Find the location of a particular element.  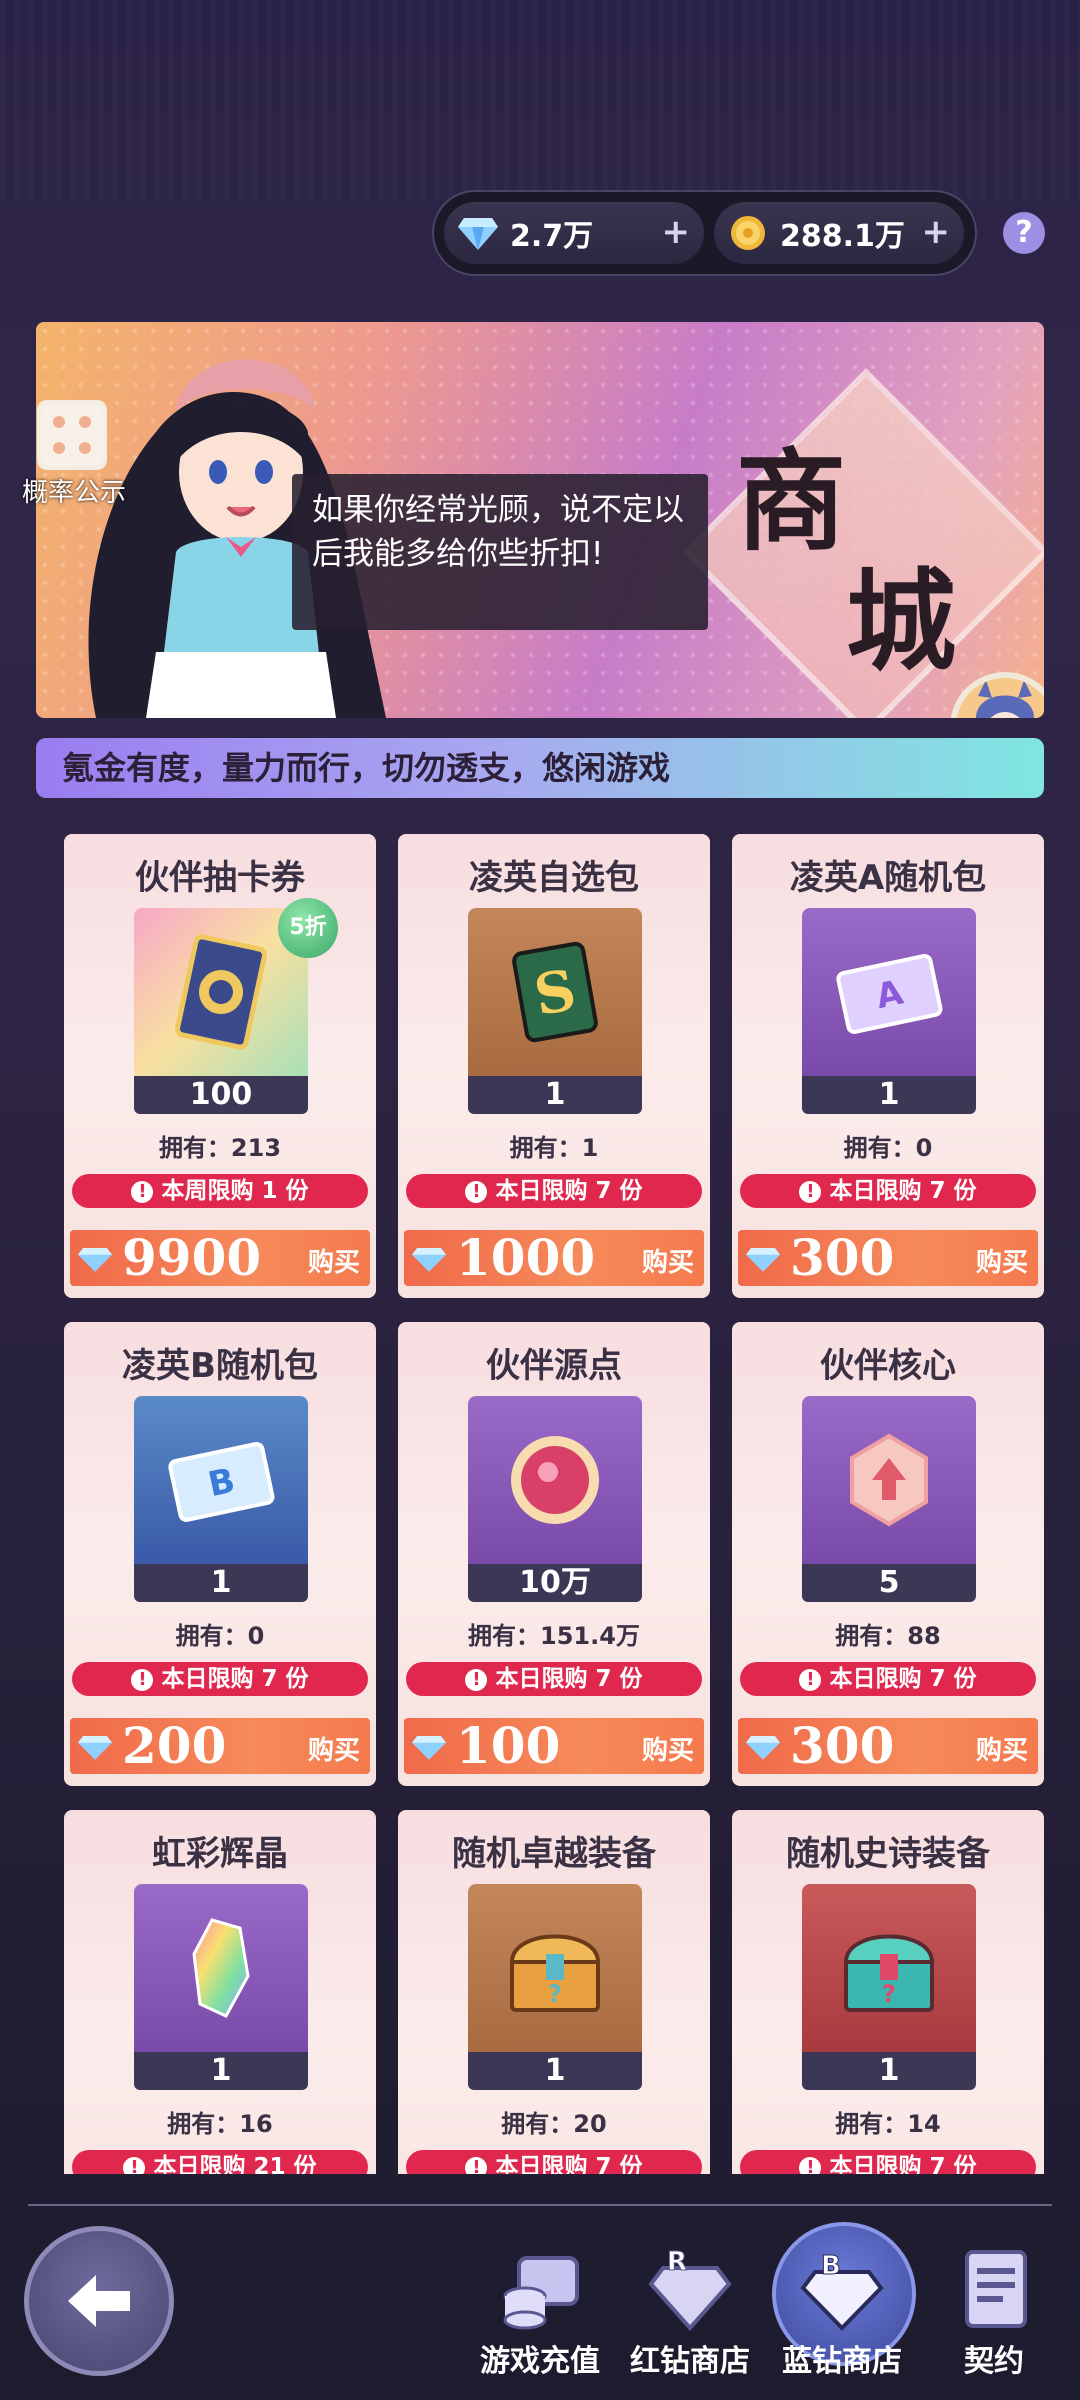

add-diamond-button: + is located at coordinates (676, 232).